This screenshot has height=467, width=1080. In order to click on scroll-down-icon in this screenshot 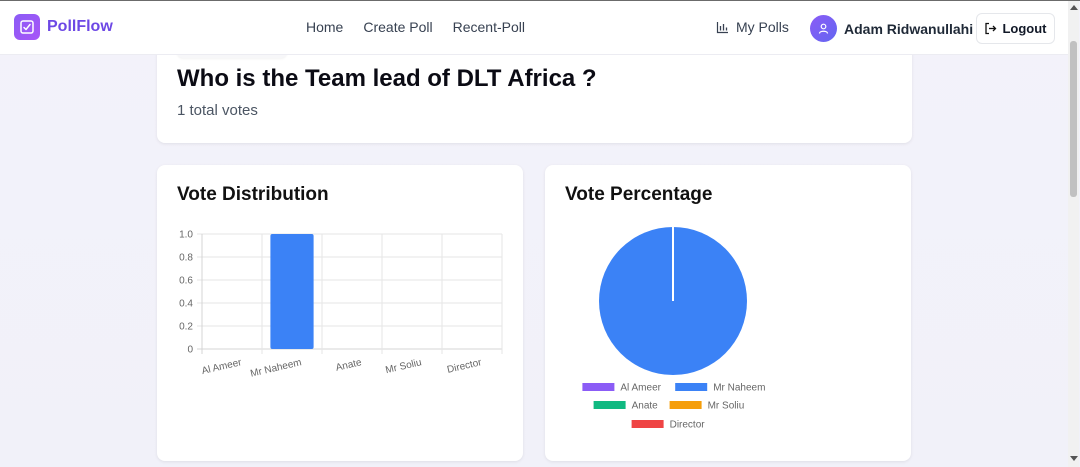, I will do `click(1074, 458)`.